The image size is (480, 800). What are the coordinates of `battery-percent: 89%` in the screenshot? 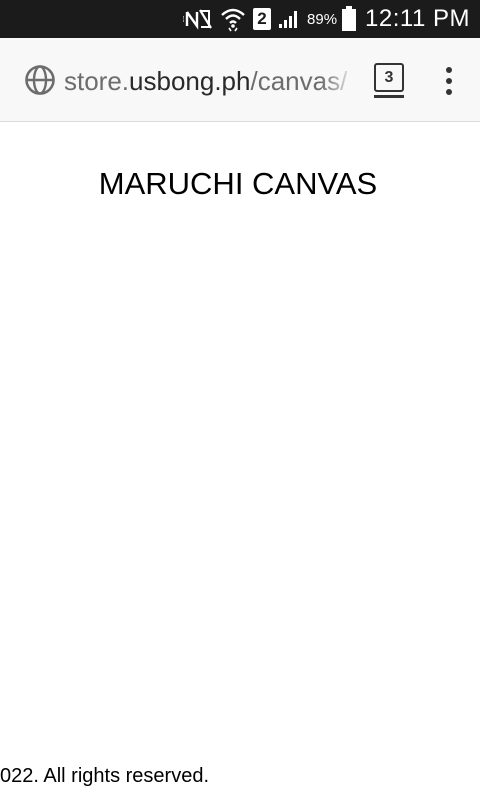 It's located at (322, 19).